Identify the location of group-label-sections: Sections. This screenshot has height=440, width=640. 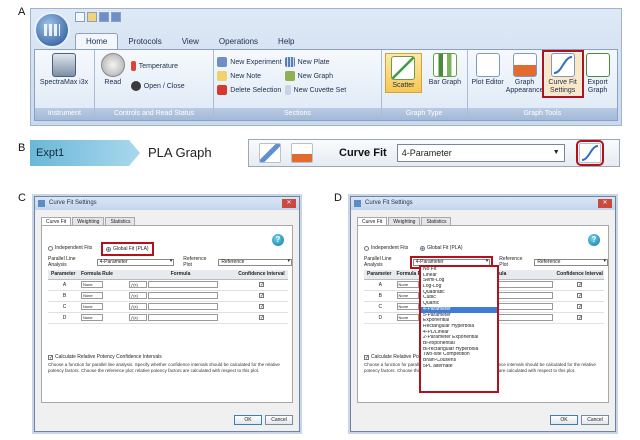
(297, 114).